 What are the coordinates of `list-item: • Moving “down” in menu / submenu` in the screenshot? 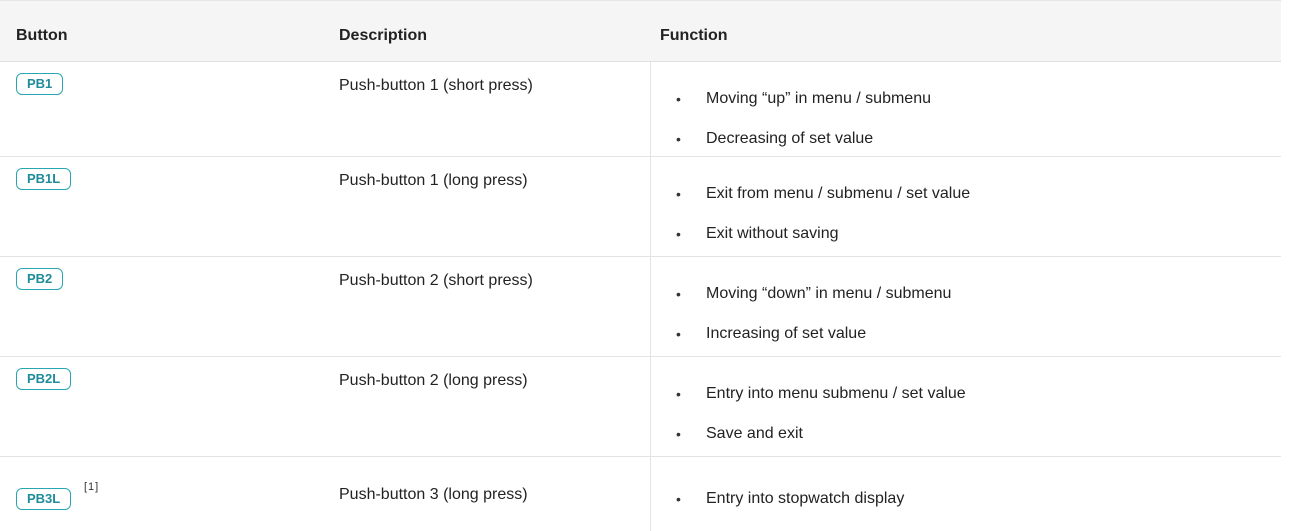 It's located at (811, 294).